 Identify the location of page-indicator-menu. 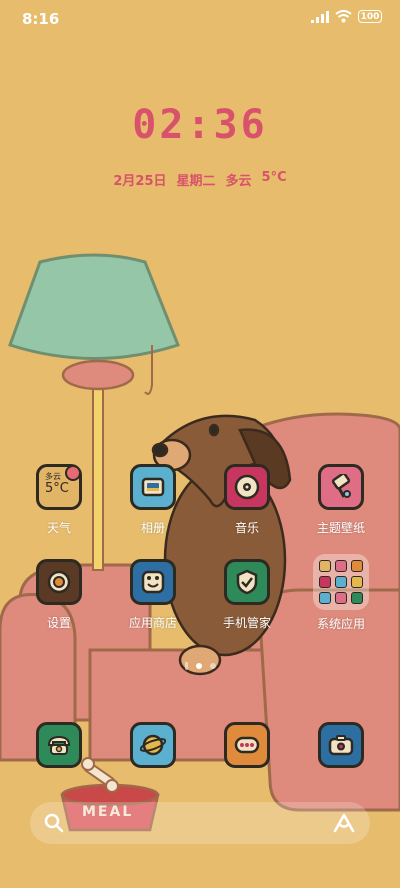
(186, 666).